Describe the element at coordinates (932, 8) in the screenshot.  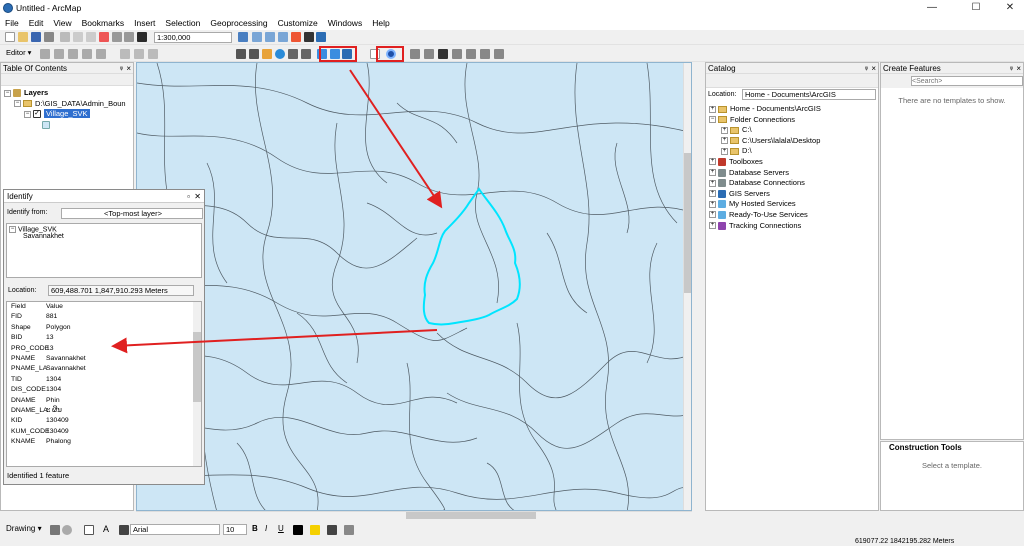
I see `minimize-icon: —` at that location.